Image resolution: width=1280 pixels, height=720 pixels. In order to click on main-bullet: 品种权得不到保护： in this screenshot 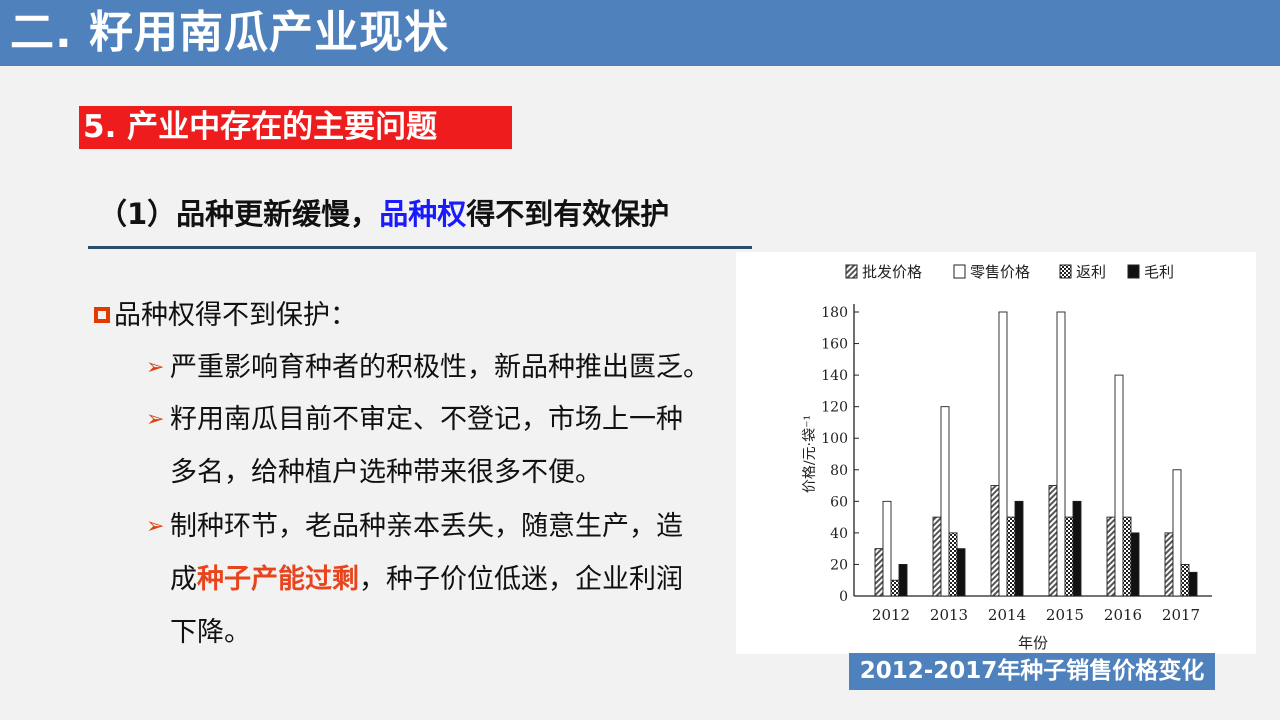, I will do `click(225, 316)`.